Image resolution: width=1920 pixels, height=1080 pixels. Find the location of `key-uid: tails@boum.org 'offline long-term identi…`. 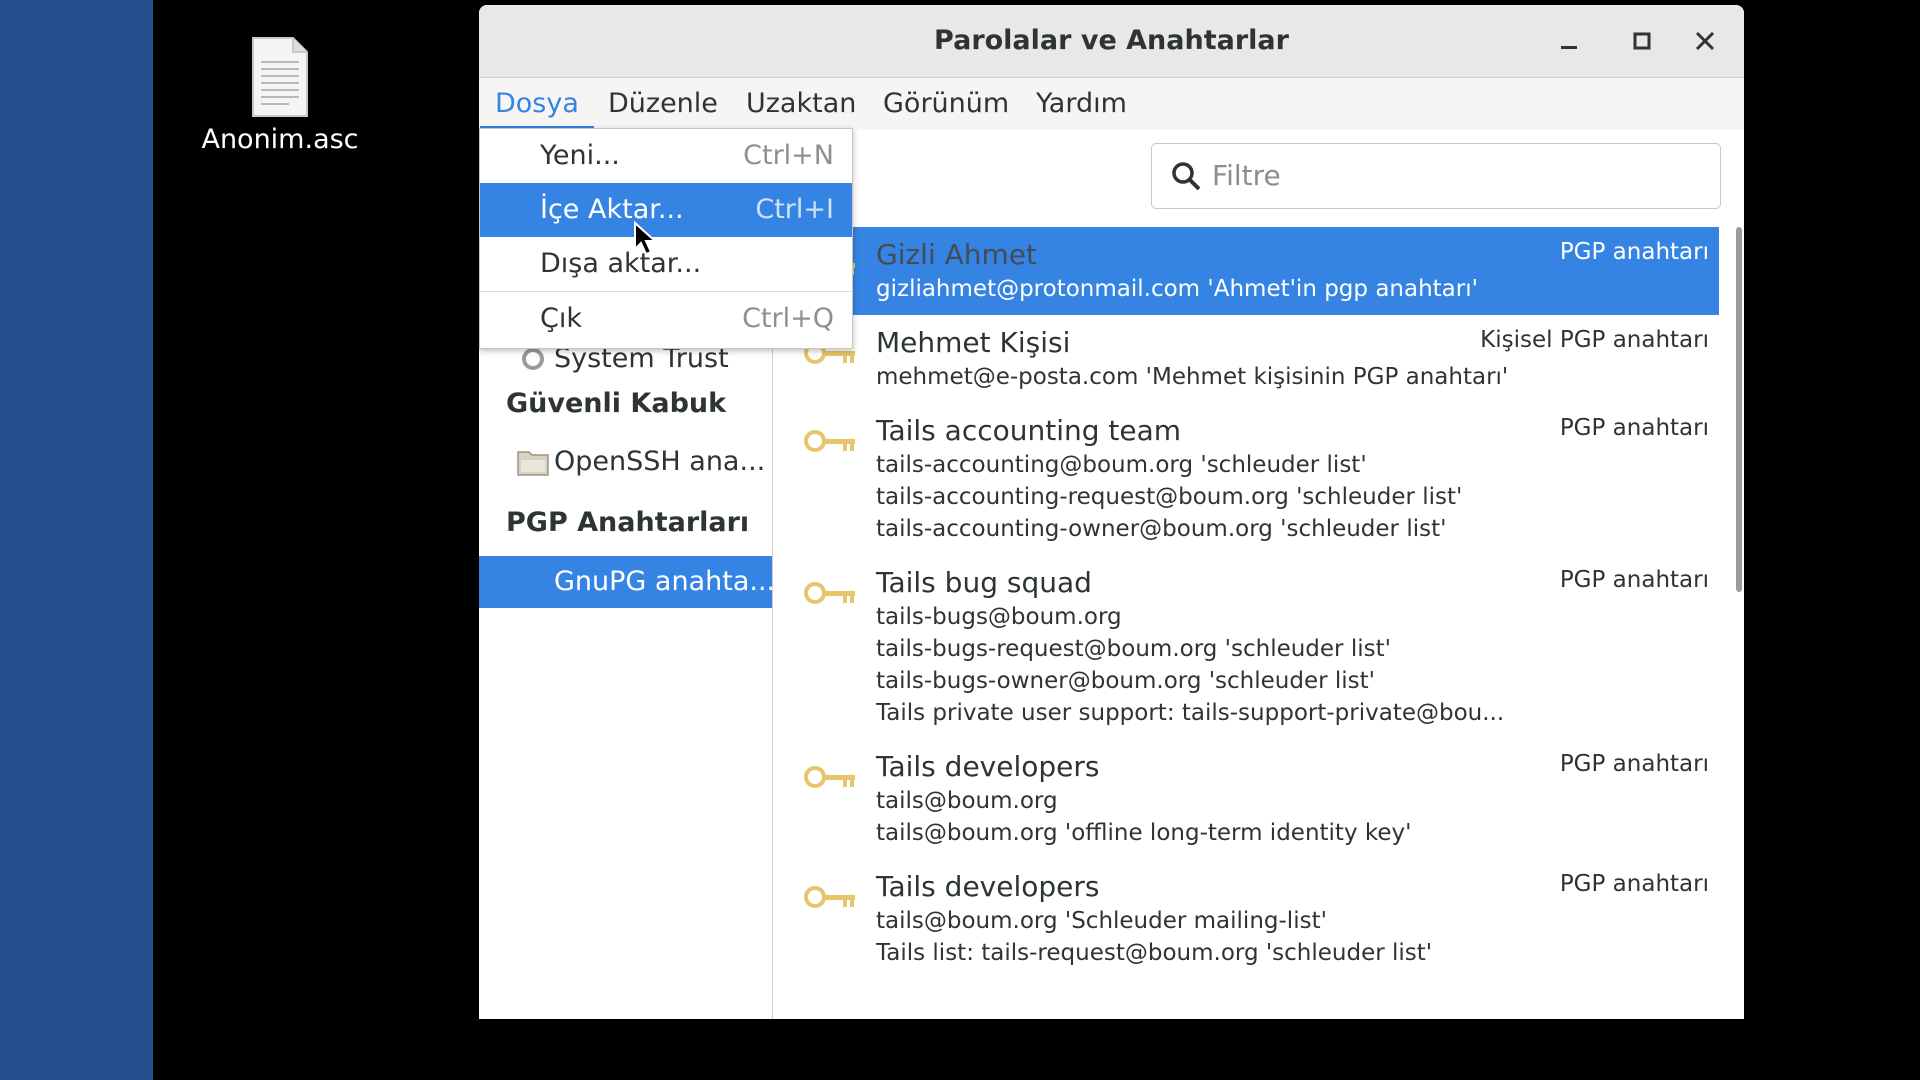

key-uid: tails@boum.org 'offline long-term identi… is located at coordinates (1144, 833).